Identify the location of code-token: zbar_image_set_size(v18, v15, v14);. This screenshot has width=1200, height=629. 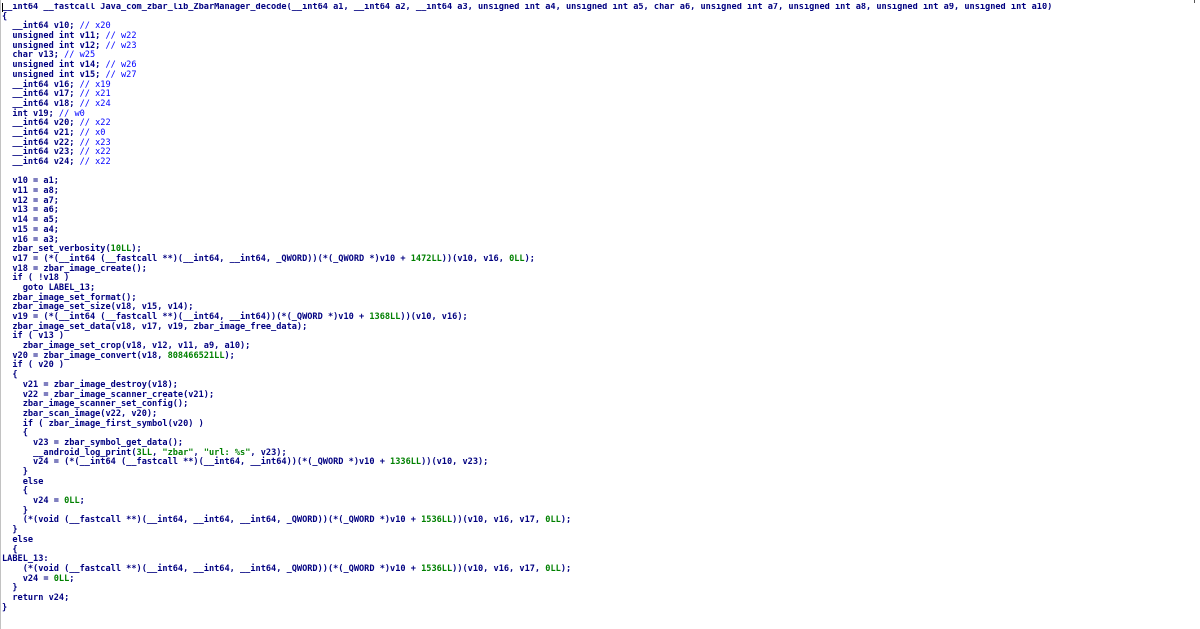
(98, 307).